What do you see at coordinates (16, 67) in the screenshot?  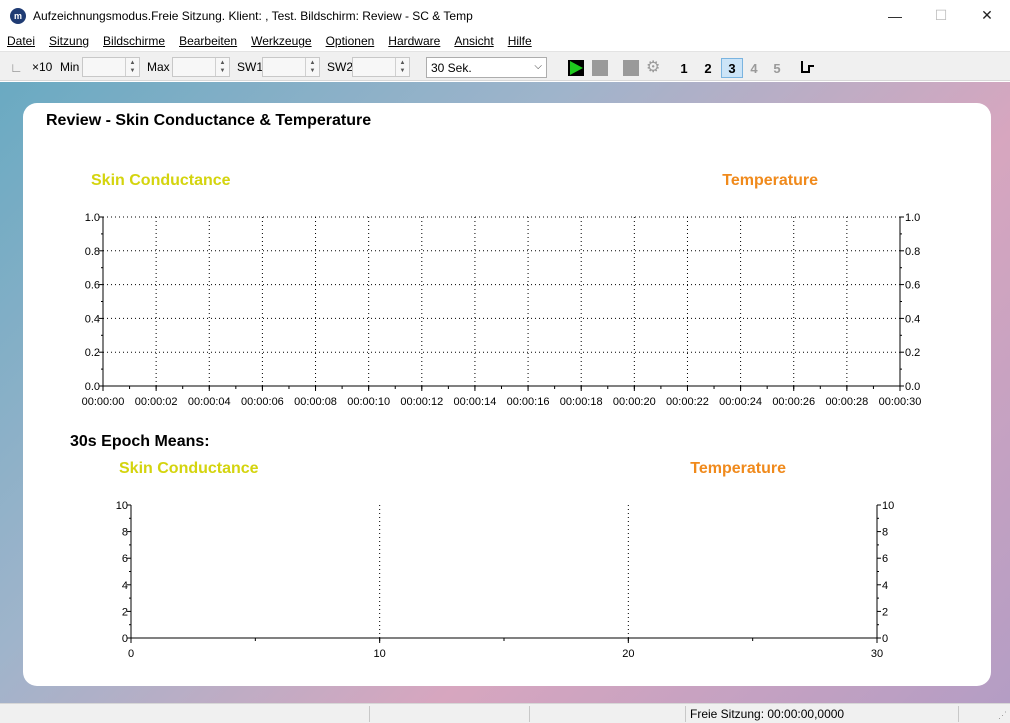 I see `scale-icon: ∟` at bounding box center [16, 67].